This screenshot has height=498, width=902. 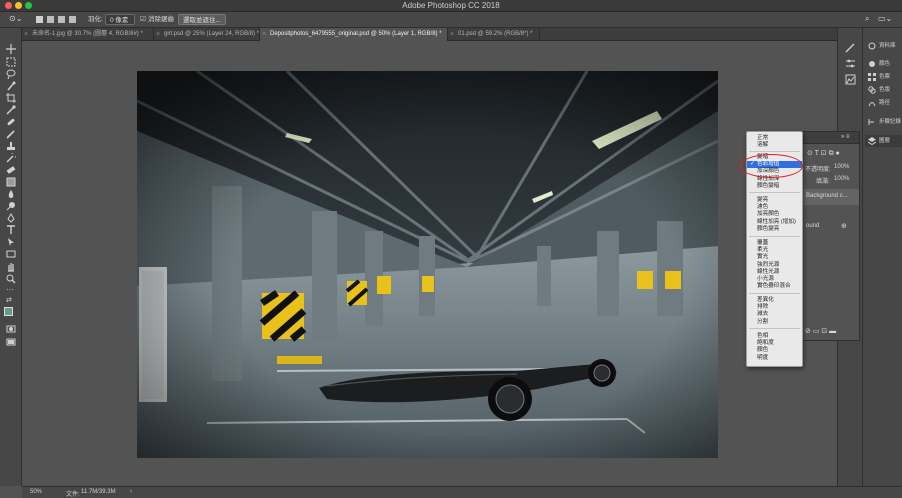 I want to click on histogram-icon, so click(x=850, y=79).